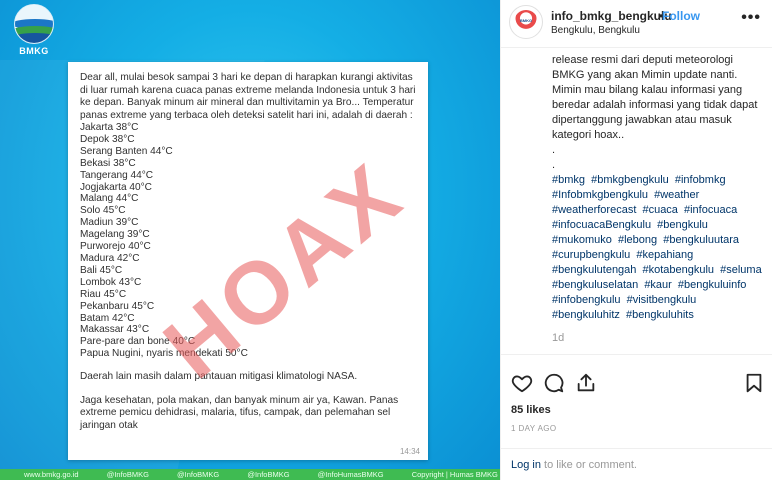  I want to click on hashtag-link: #infocuaca, so click(710, 210).